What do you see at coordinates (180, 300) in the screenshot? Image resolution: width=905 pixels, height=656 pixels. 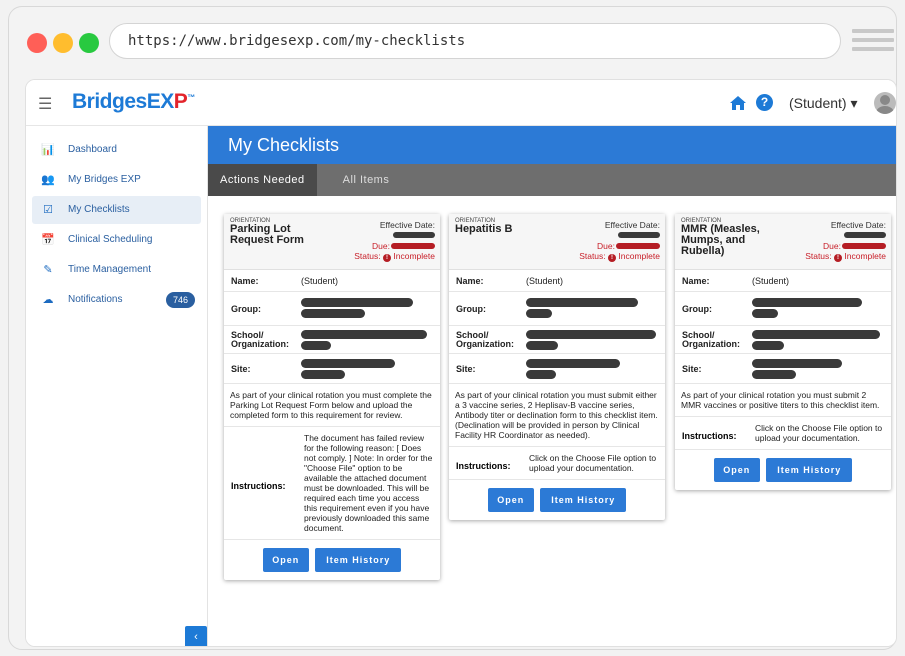 I see `notification-count-badge: 746` at bounding box center [180, 300].